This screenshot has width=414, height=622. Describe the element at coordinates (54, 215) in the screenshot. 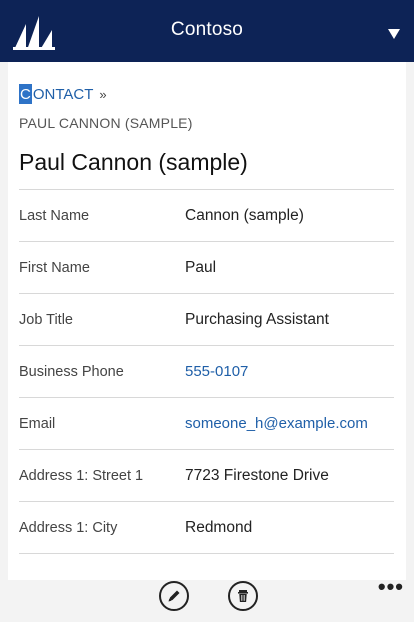

I see `field-label: Last Name` at that location.